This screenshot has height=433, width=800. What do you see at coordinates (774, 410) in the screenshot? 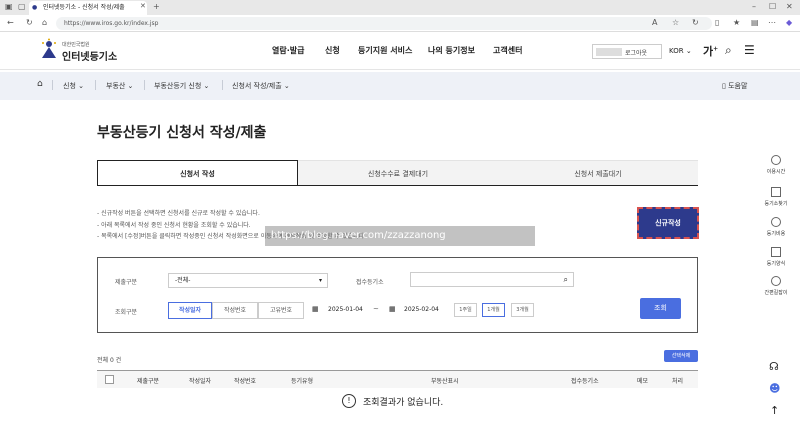
I see `scroll-top-icon: ↑` at bounding box center [774, 410].